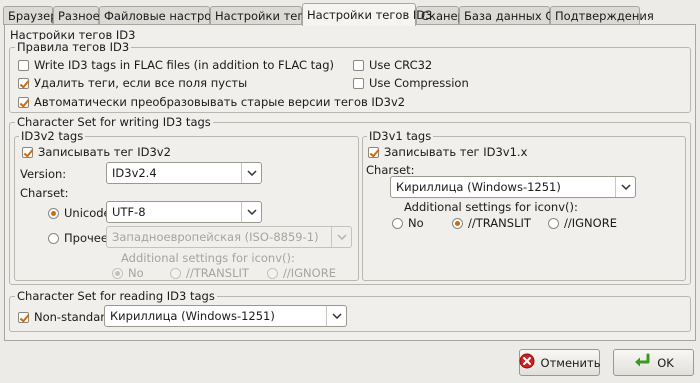 This screenshot has width=700, height=383. Describe the element at coordinates (175, 273) in the screenshot. I see `id3v2-iconv-translit-radio` at that location.